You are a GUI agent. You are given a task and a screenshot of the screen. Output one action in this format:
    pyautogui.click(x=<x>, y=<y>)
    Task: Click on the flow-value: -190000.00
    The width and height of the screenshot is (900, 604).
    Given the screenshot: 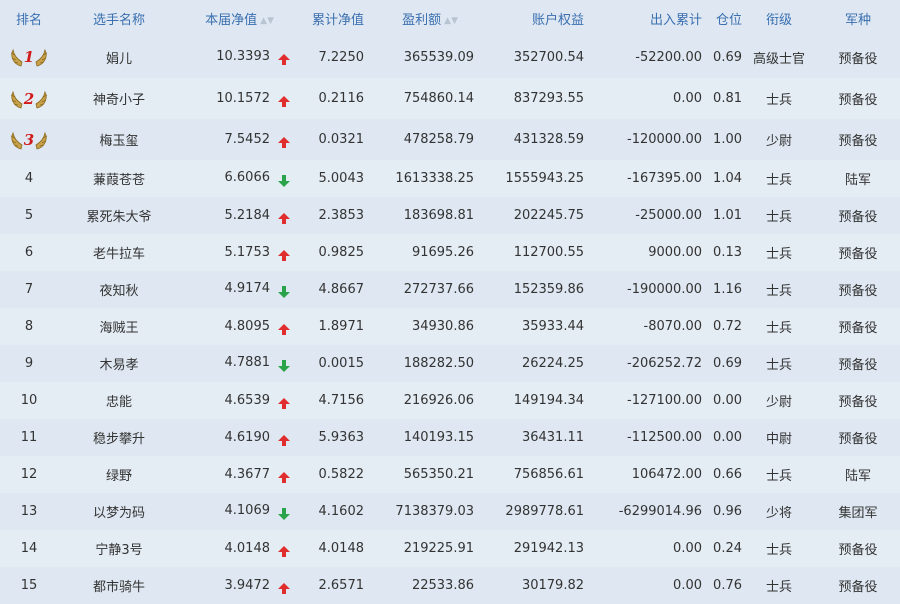 What is the action you would take?
    pyautogui.click(x=664, y=289)
    